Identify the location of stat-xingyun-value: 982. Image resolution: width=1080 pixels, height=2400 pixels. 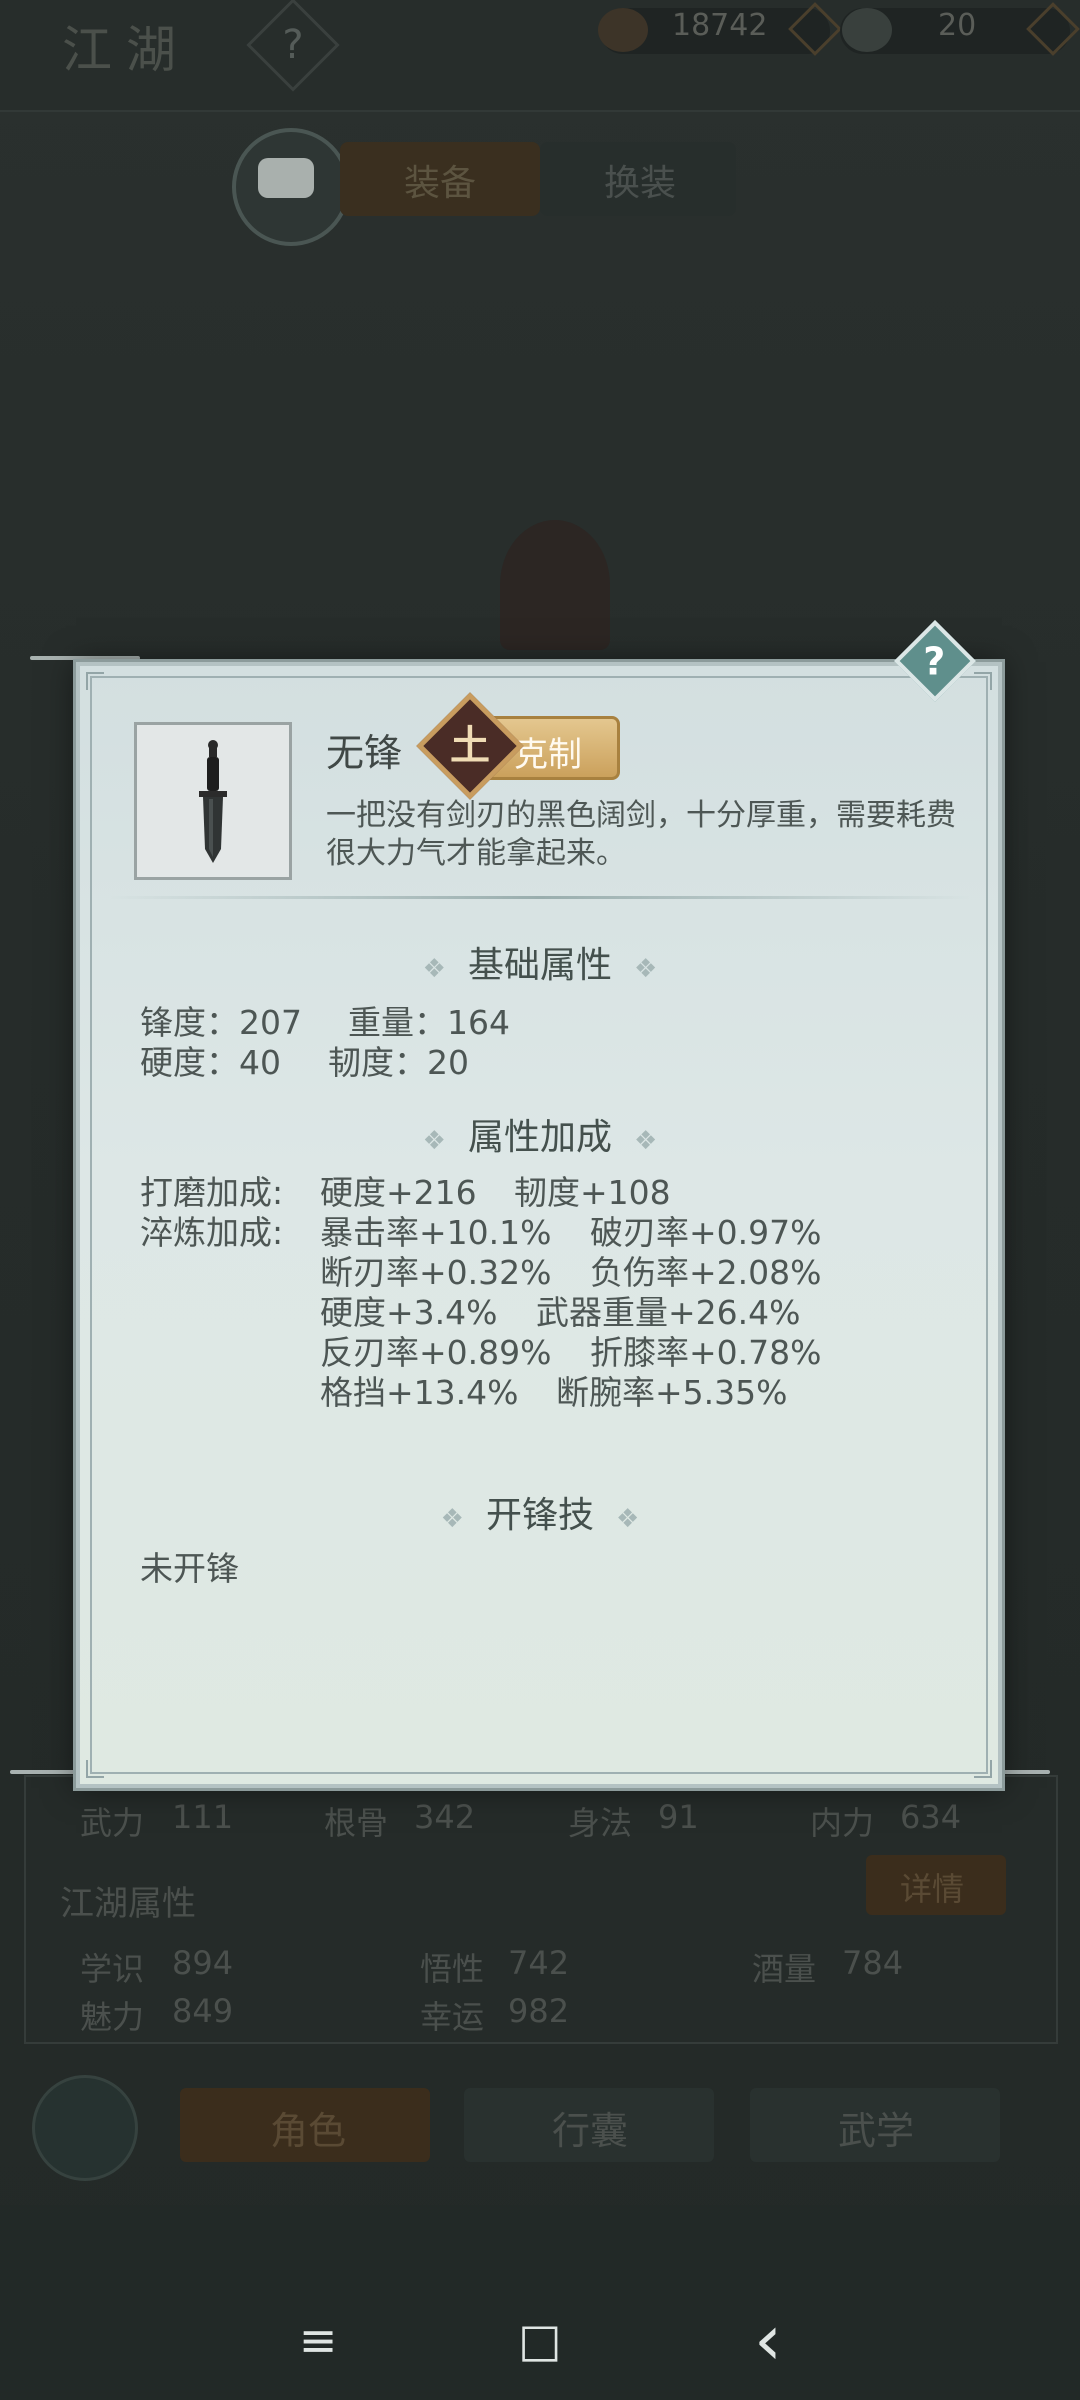
(539, 2011).